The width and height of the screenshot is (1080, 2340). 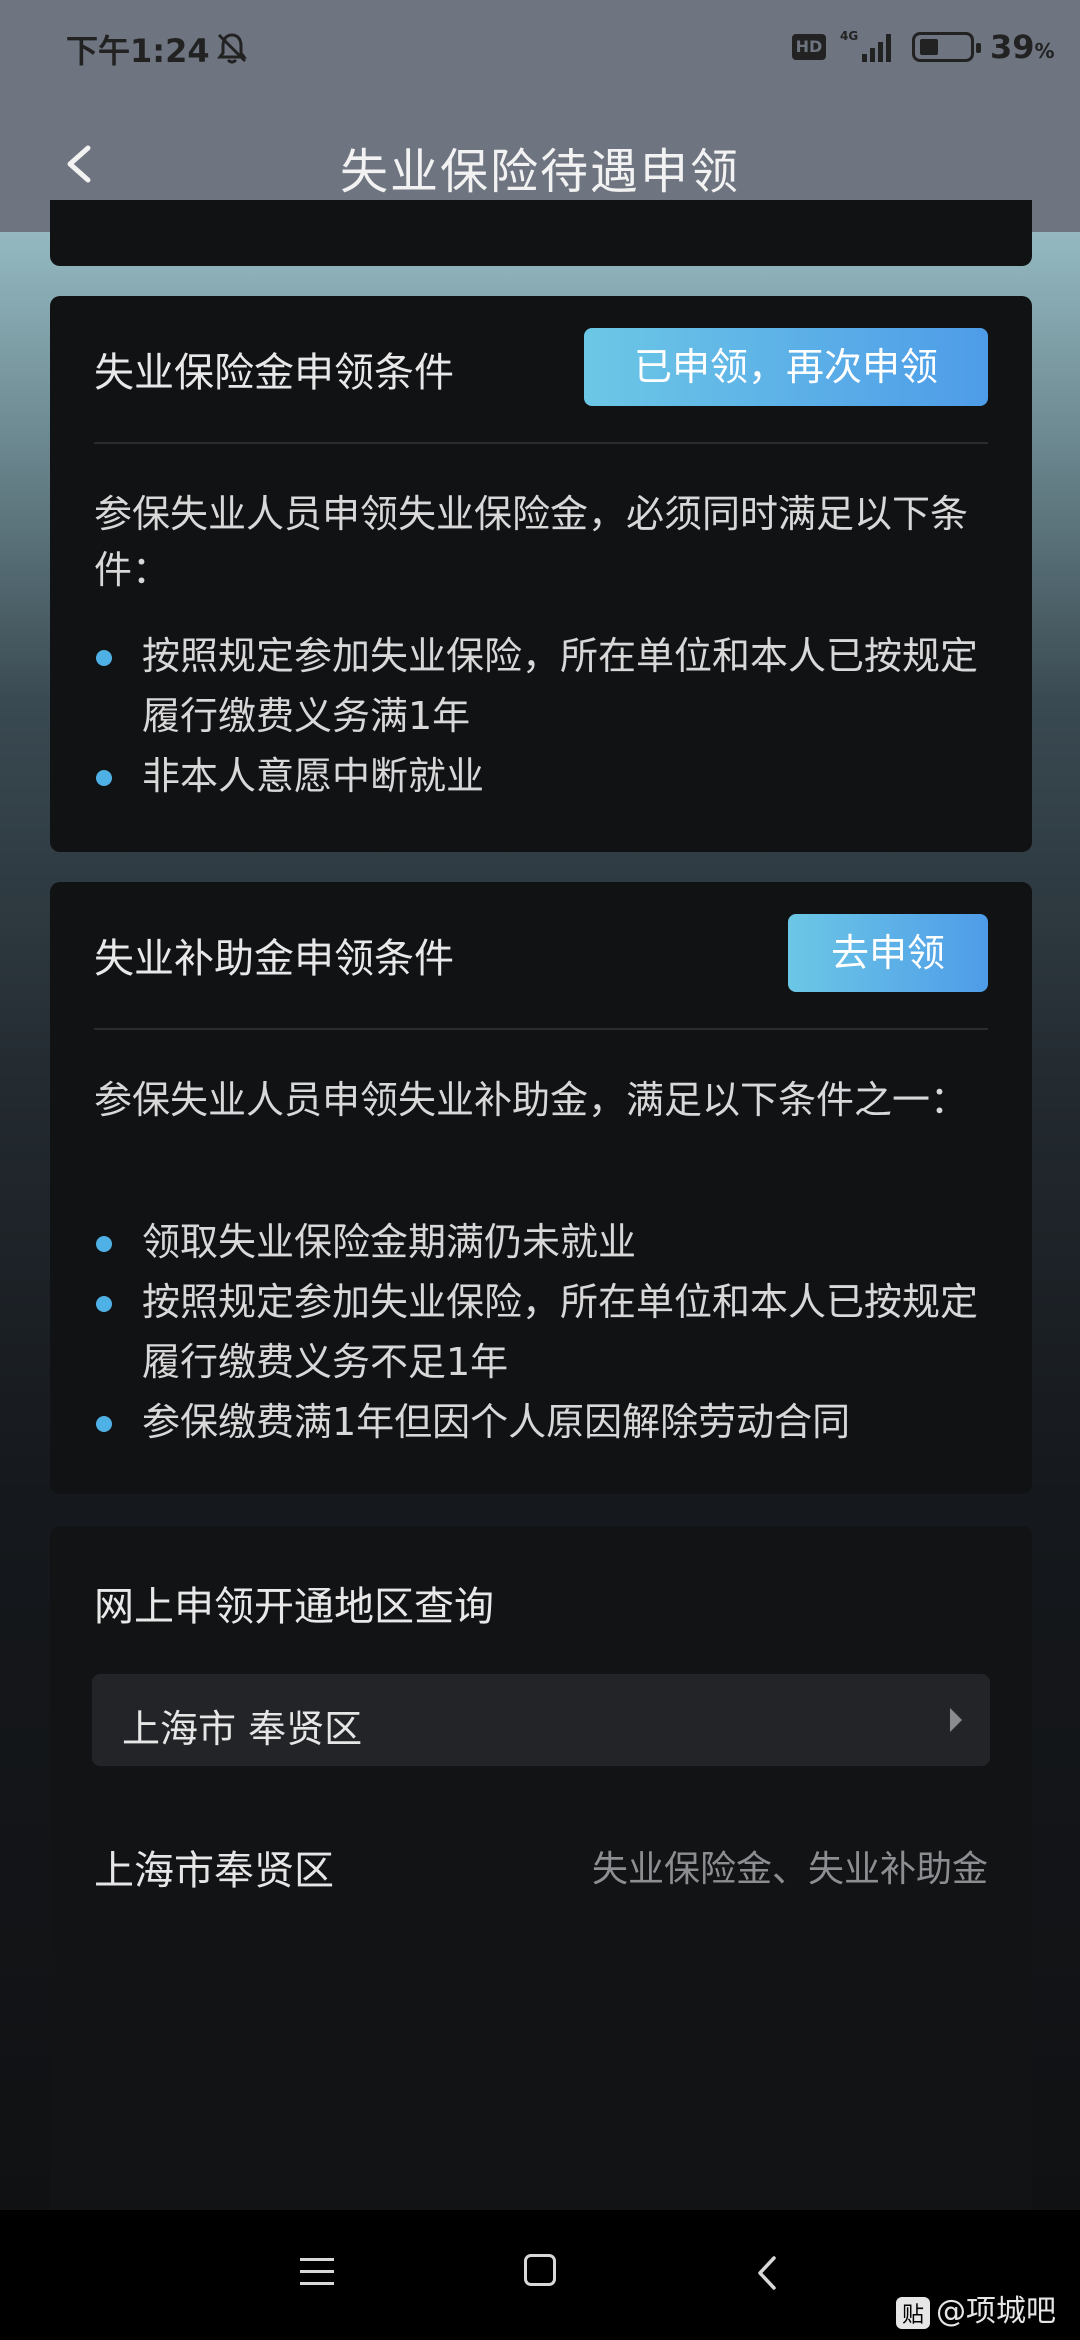 What do you see at coordinates (540, 2270) in the screenshot?
I see `home-icon` at bounding box center [540, 2270].